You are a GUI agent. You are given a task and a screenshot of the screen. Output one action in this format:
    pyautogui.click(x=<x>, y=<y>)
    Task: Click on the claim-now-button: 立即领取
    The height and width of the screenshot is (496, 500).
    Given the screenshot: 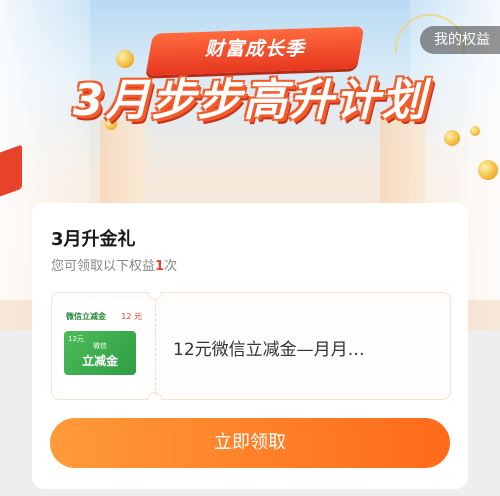 What is the action you would take?
    pyautogui.click(x=250, y=443)
    